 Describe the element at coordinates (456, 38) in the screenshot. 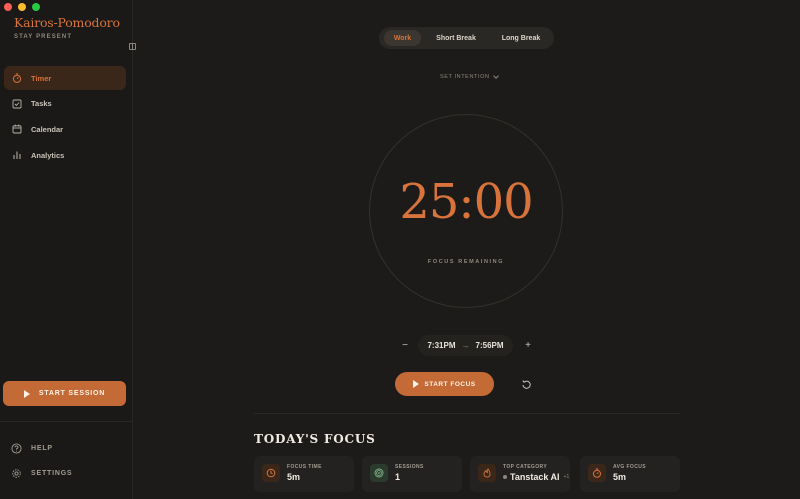

I see `tab-short-break: Short Break` at that location.